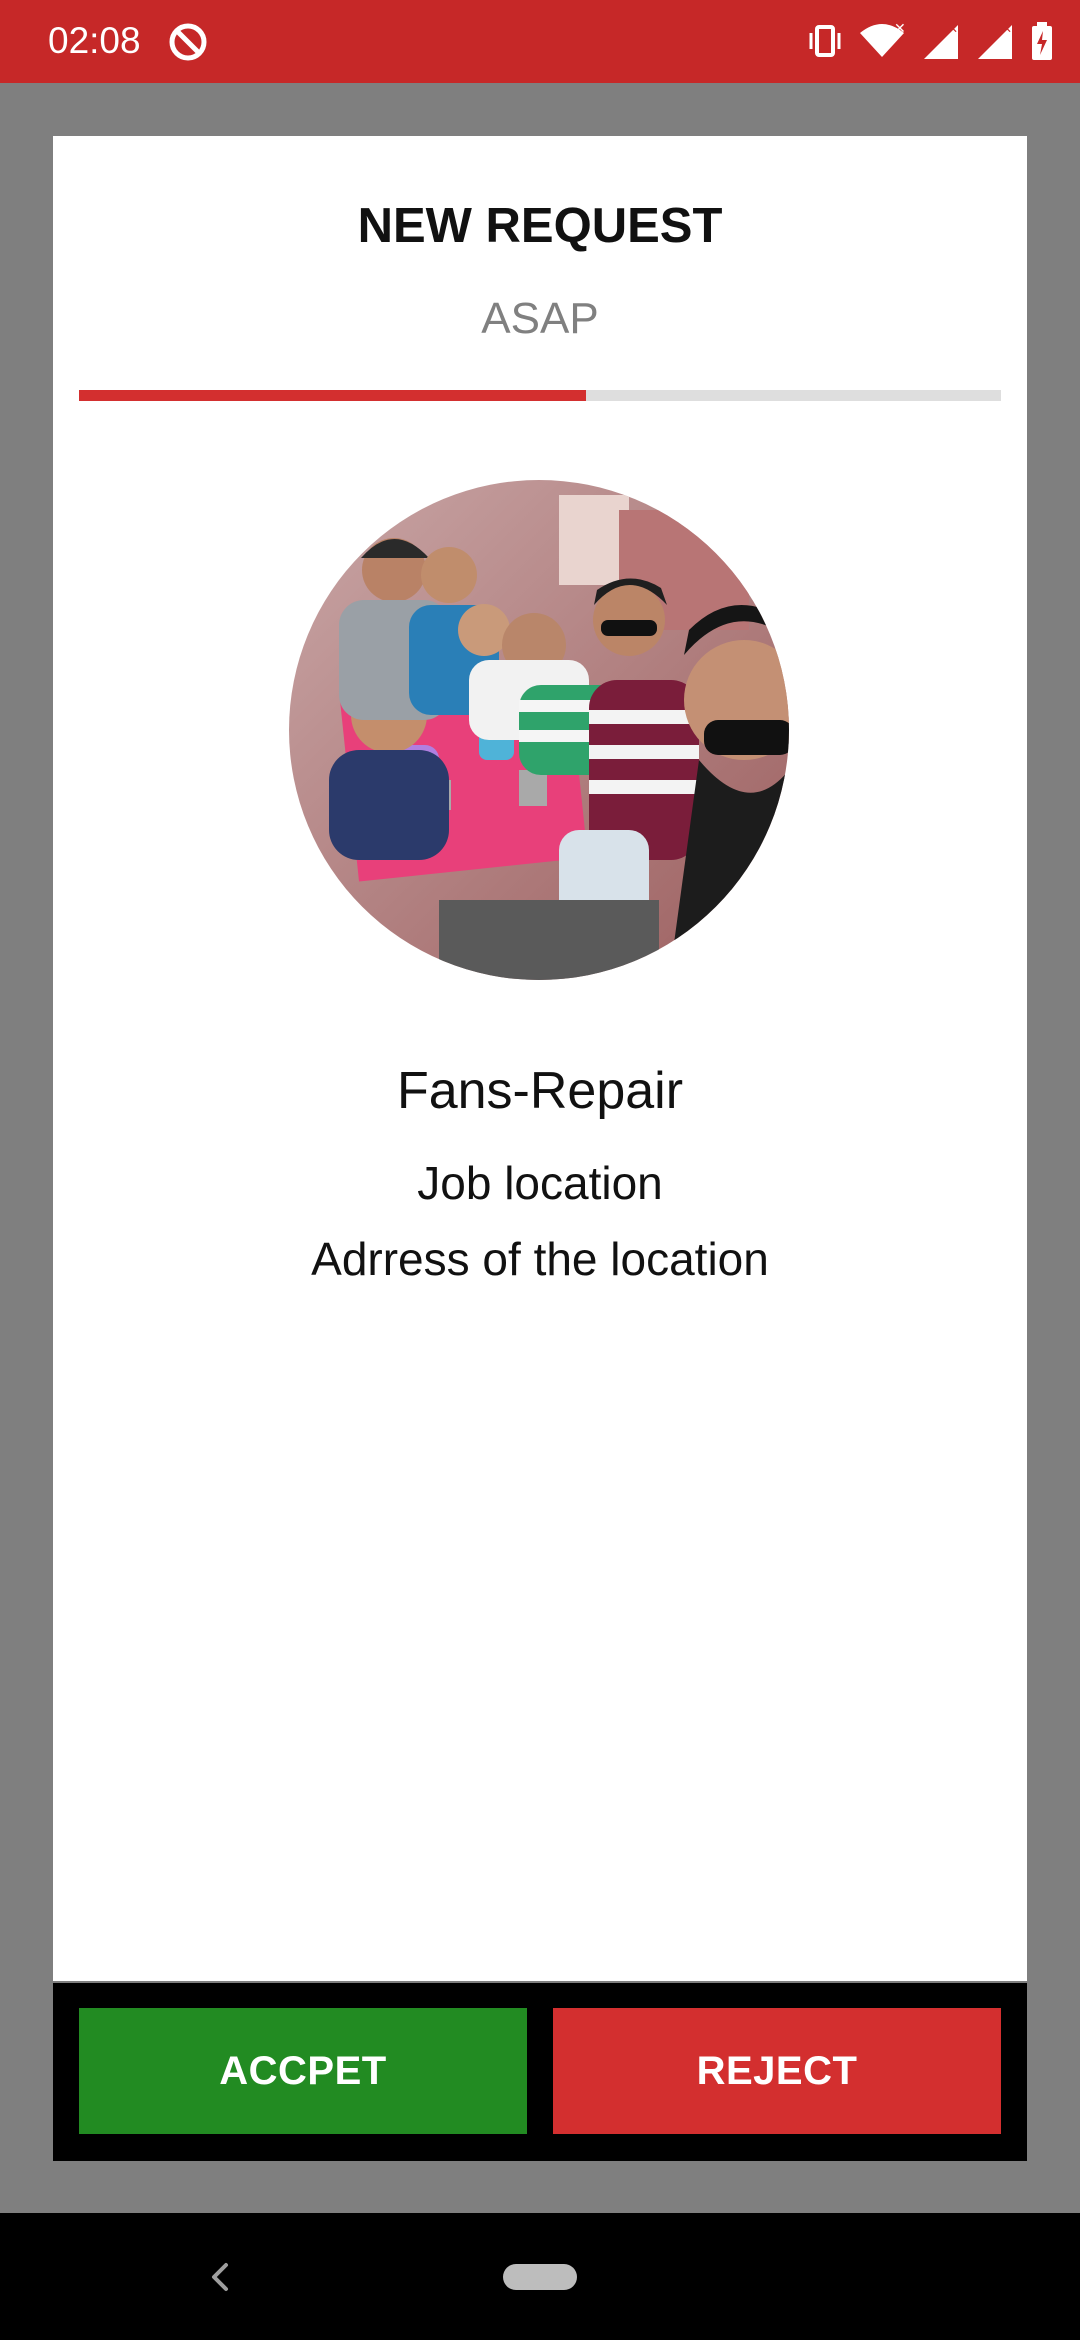 The image size is (1080, 2340). I want to click on accept-button: ACCPET, so click(303, 2071).